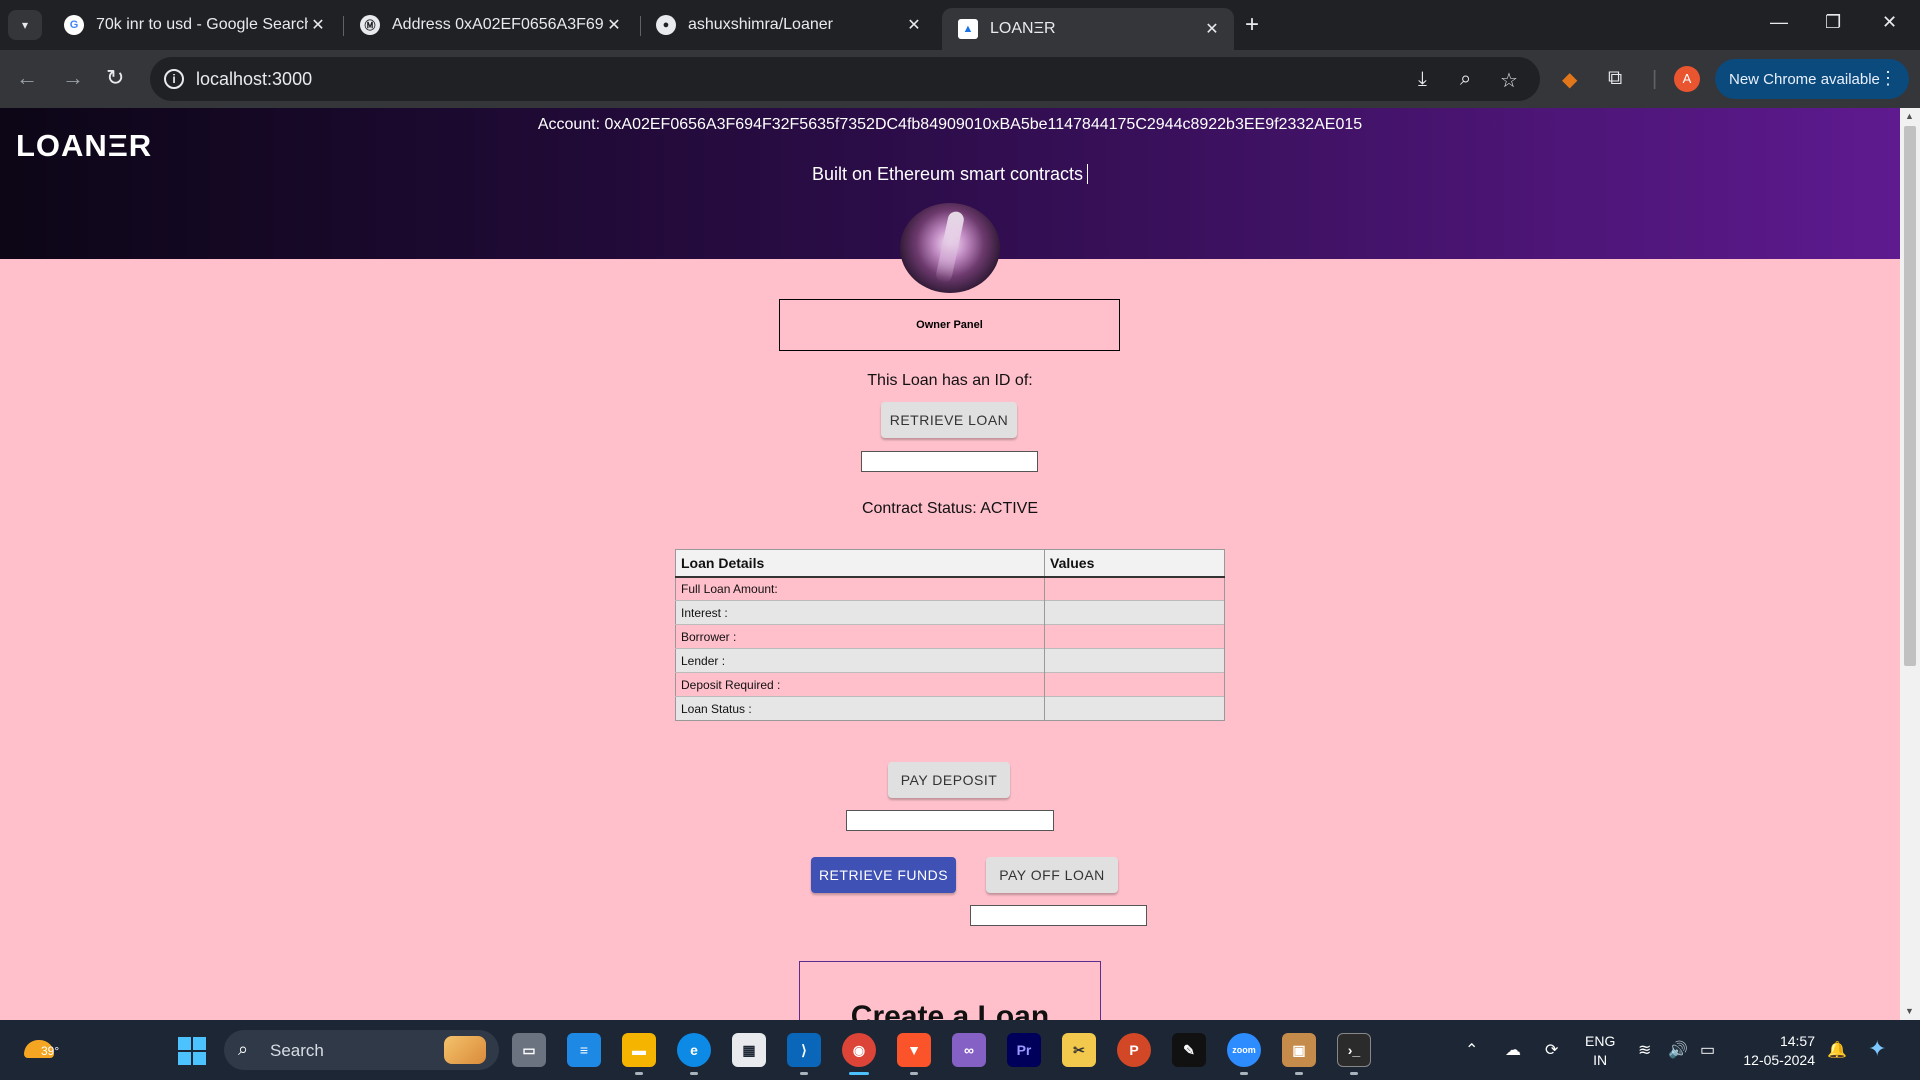 The image size is (1920, 1080). I want to click on tab-title: 70k inr to usd - Google Search, so click(202, 24).